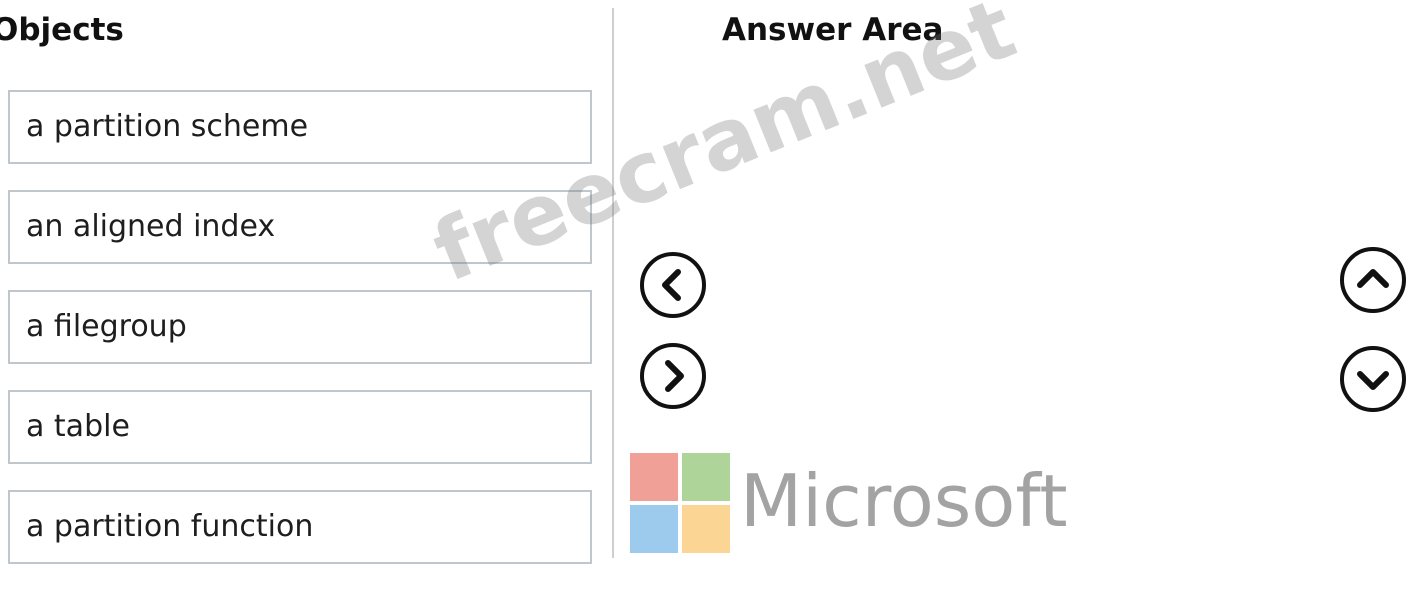  What do you see at coordinates (654, 529) in the screenshot?
I see `logo-square-blue` at bounding box center [654, 529].